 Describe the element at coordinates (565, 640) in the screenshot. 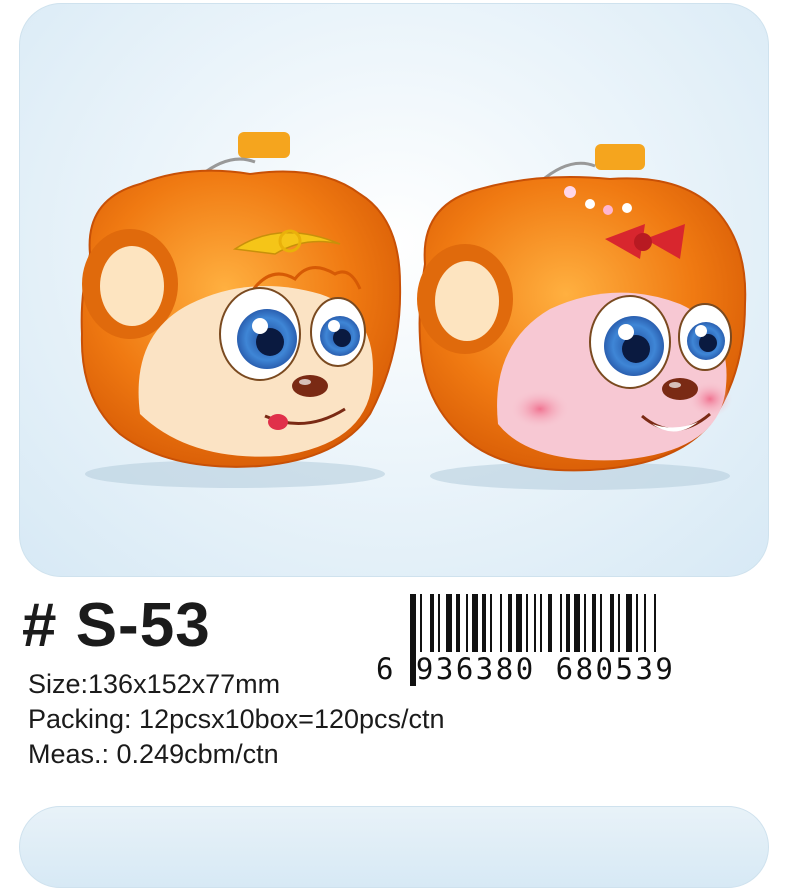

I see `barcode: 6 936380 680539` at that location.